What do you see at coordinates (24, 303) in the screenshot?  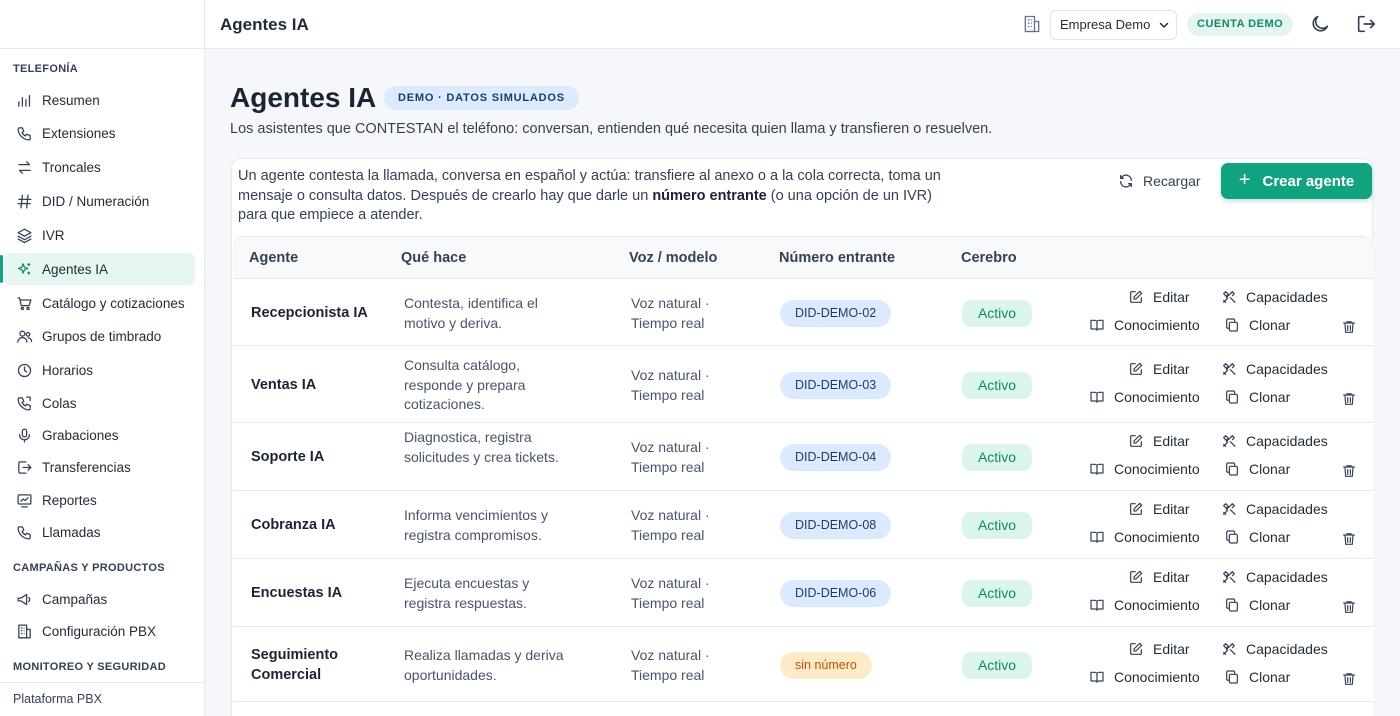 I see `cart-icon` at bounding box center [24, 303].